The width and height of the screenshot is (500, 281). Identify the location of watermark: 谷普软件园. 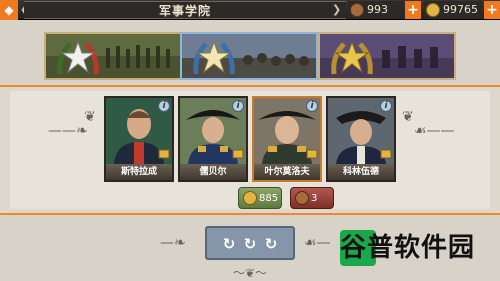
(416, 248).